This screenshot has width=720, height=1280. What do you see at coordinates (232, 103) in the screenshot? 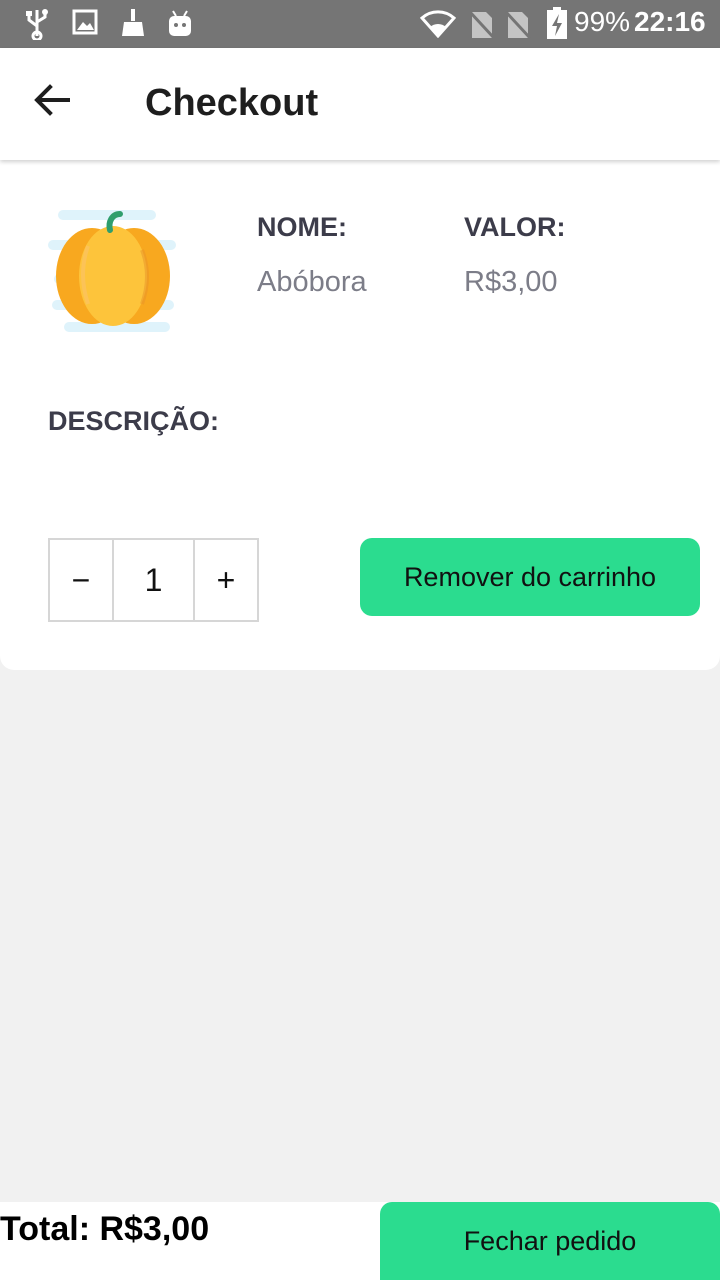
I see `page-title: Checkout` at bounding box center [232, 103].